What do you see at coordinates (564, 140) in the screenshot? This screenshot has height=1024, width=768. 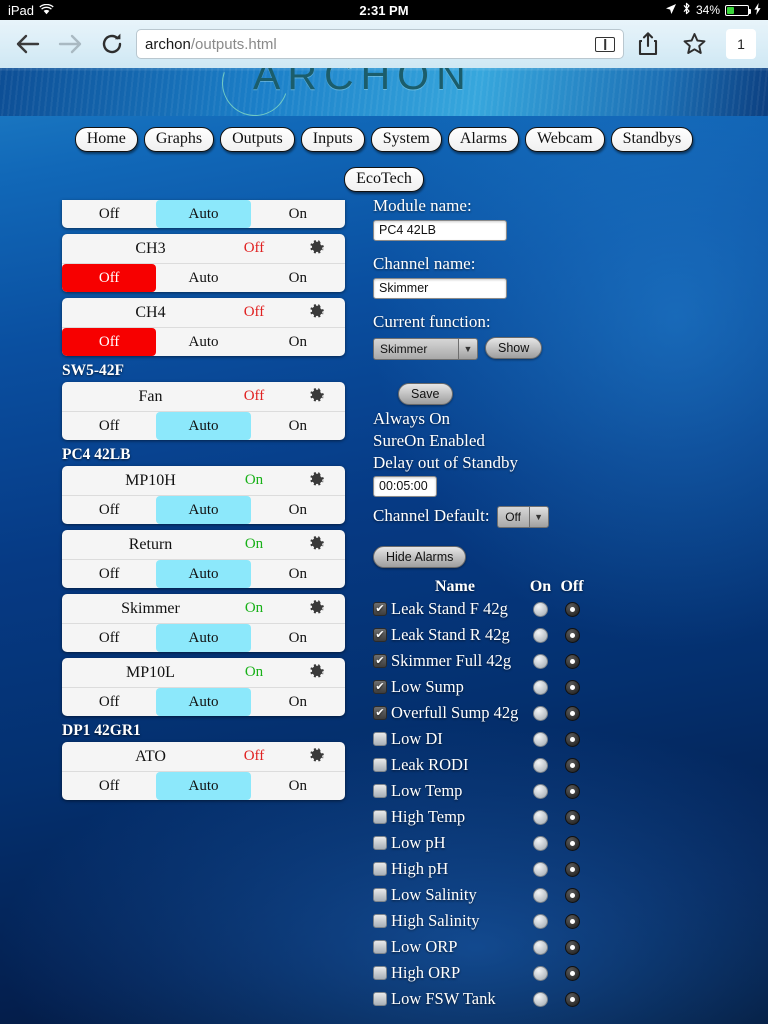 I see `nav-item-webcam: Webcam` at bounding box center [564, 140].